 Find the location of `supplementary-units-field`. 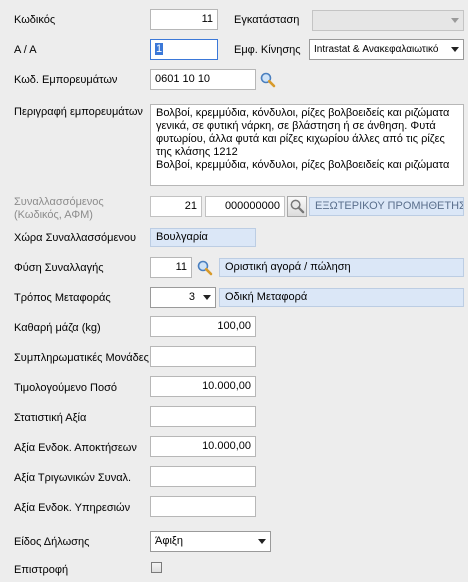

supplementary-units-field is located at coordinates (203, 356).